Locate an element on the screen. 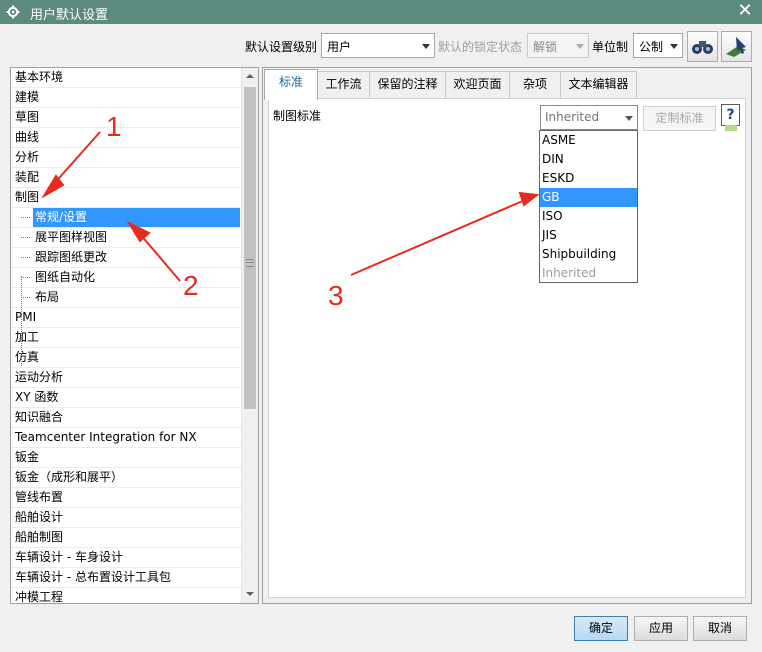 The image size is (762, 652). cancel-button: 取消 is located at coordinates (720, 628).